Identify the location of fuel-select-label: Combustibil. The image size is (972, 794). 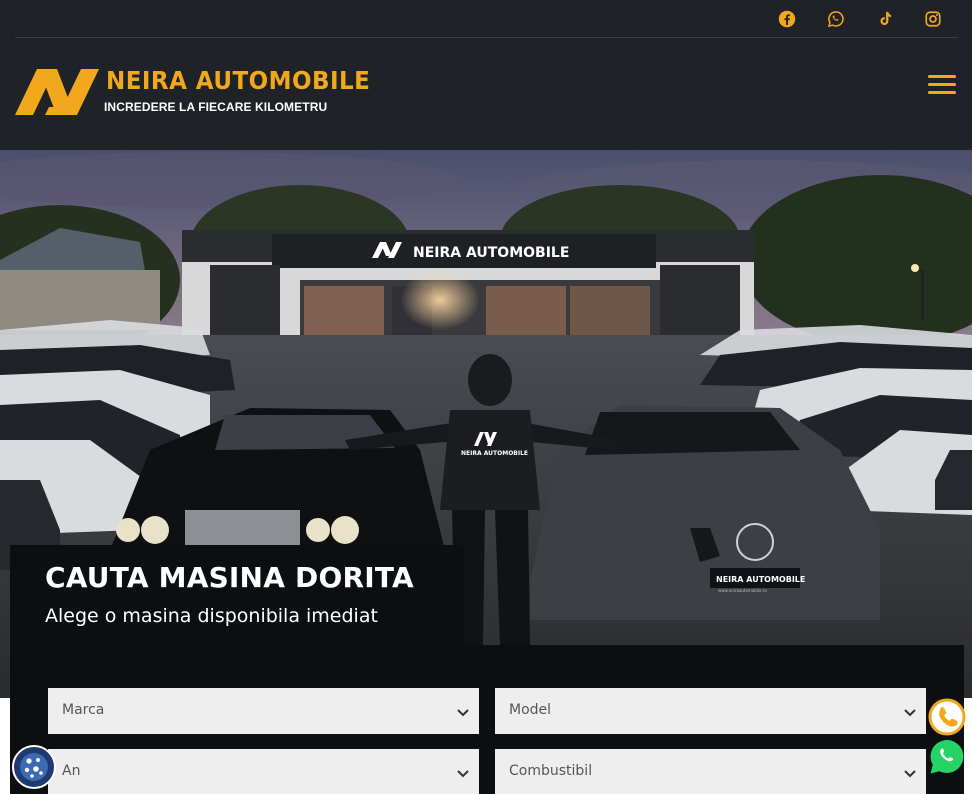
(551, 771).